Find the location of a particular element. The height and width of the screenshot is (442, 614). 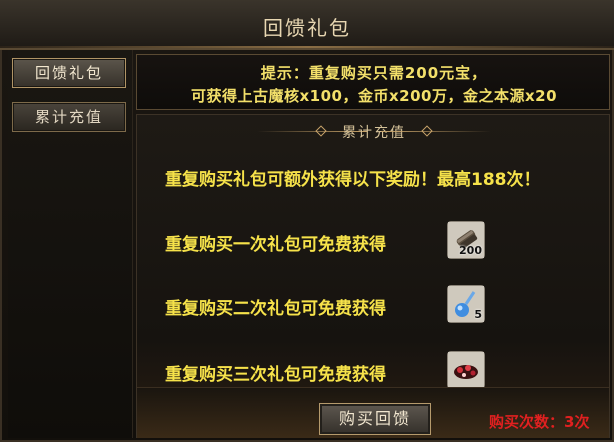

item-slot: 5 is located at coordinates (466, 304).